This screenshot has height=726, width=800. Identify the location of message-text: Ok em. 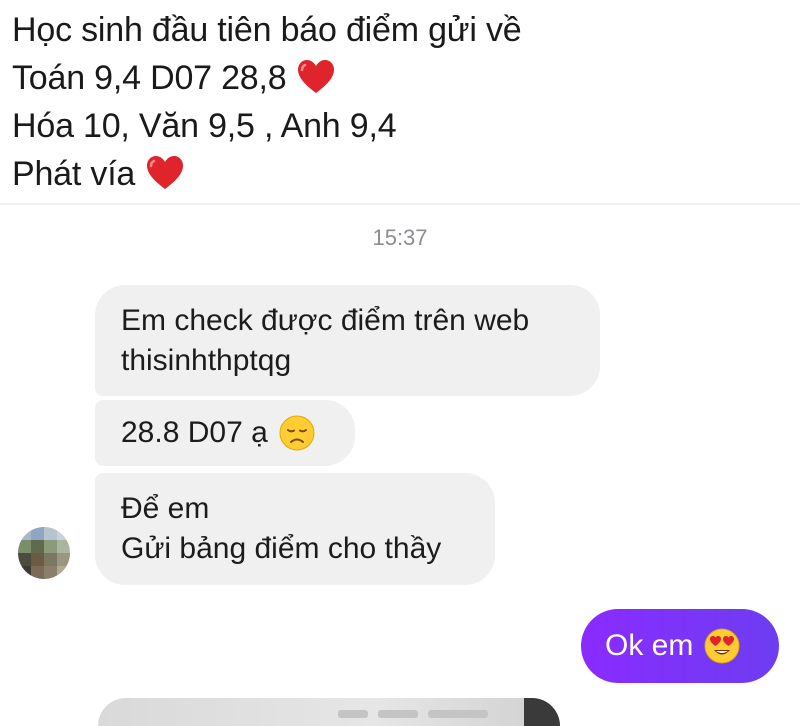
(649, 645).